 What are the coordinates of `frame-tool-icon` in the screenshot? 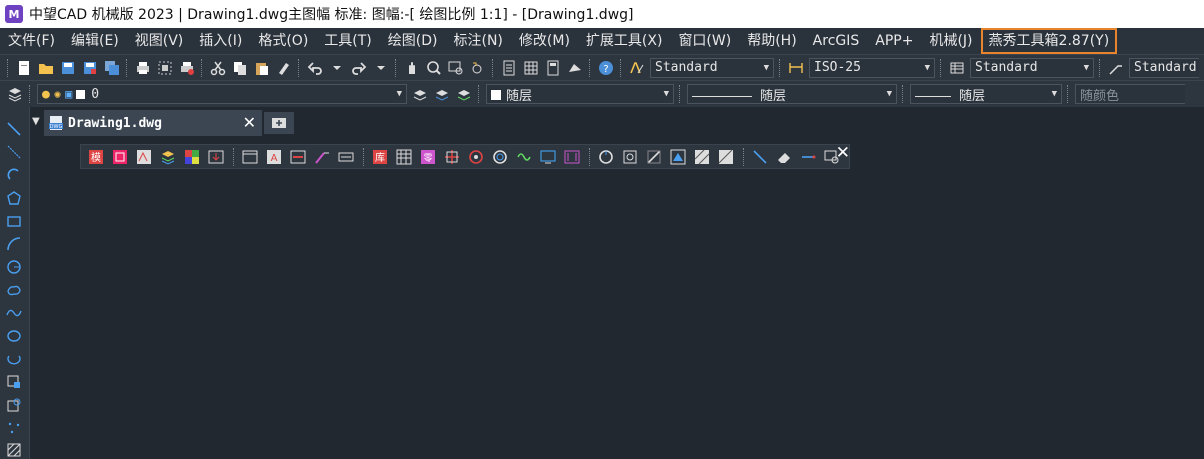 It's located at (250, 157).